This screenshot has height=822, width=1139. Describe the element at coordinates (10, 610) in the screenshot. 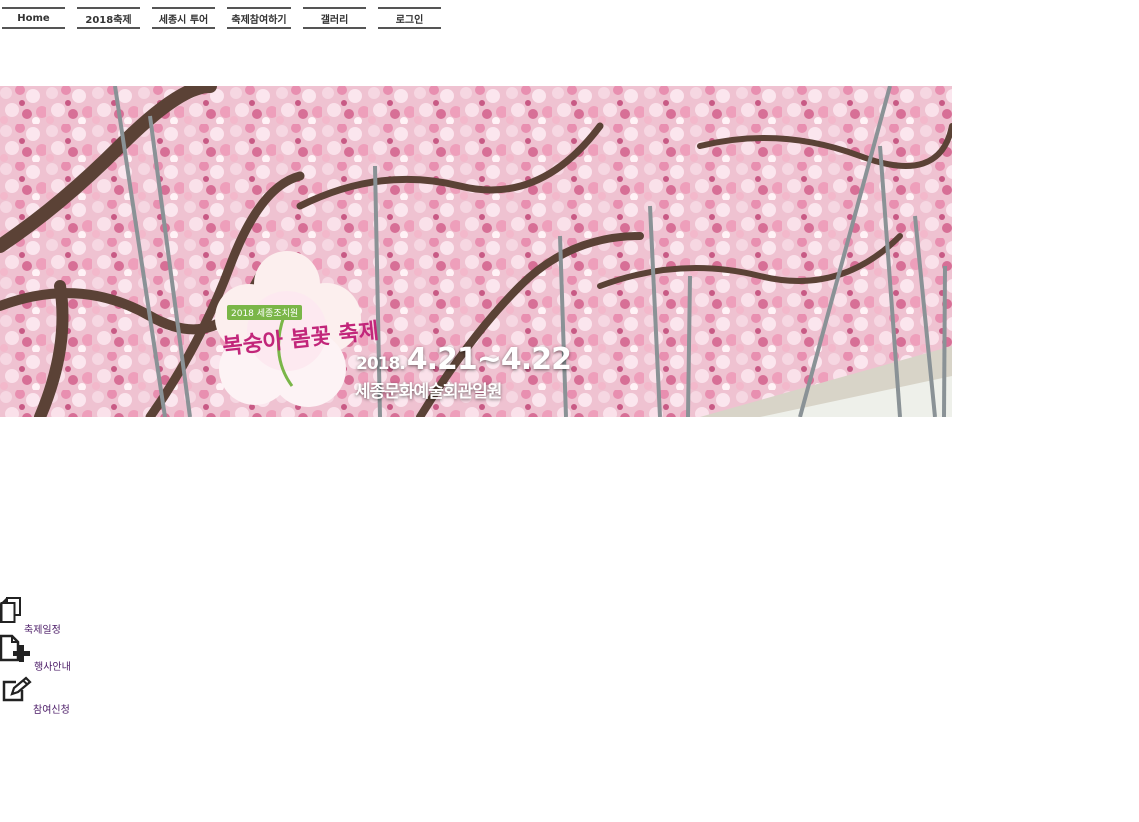

I see `documents-icon` at that location.